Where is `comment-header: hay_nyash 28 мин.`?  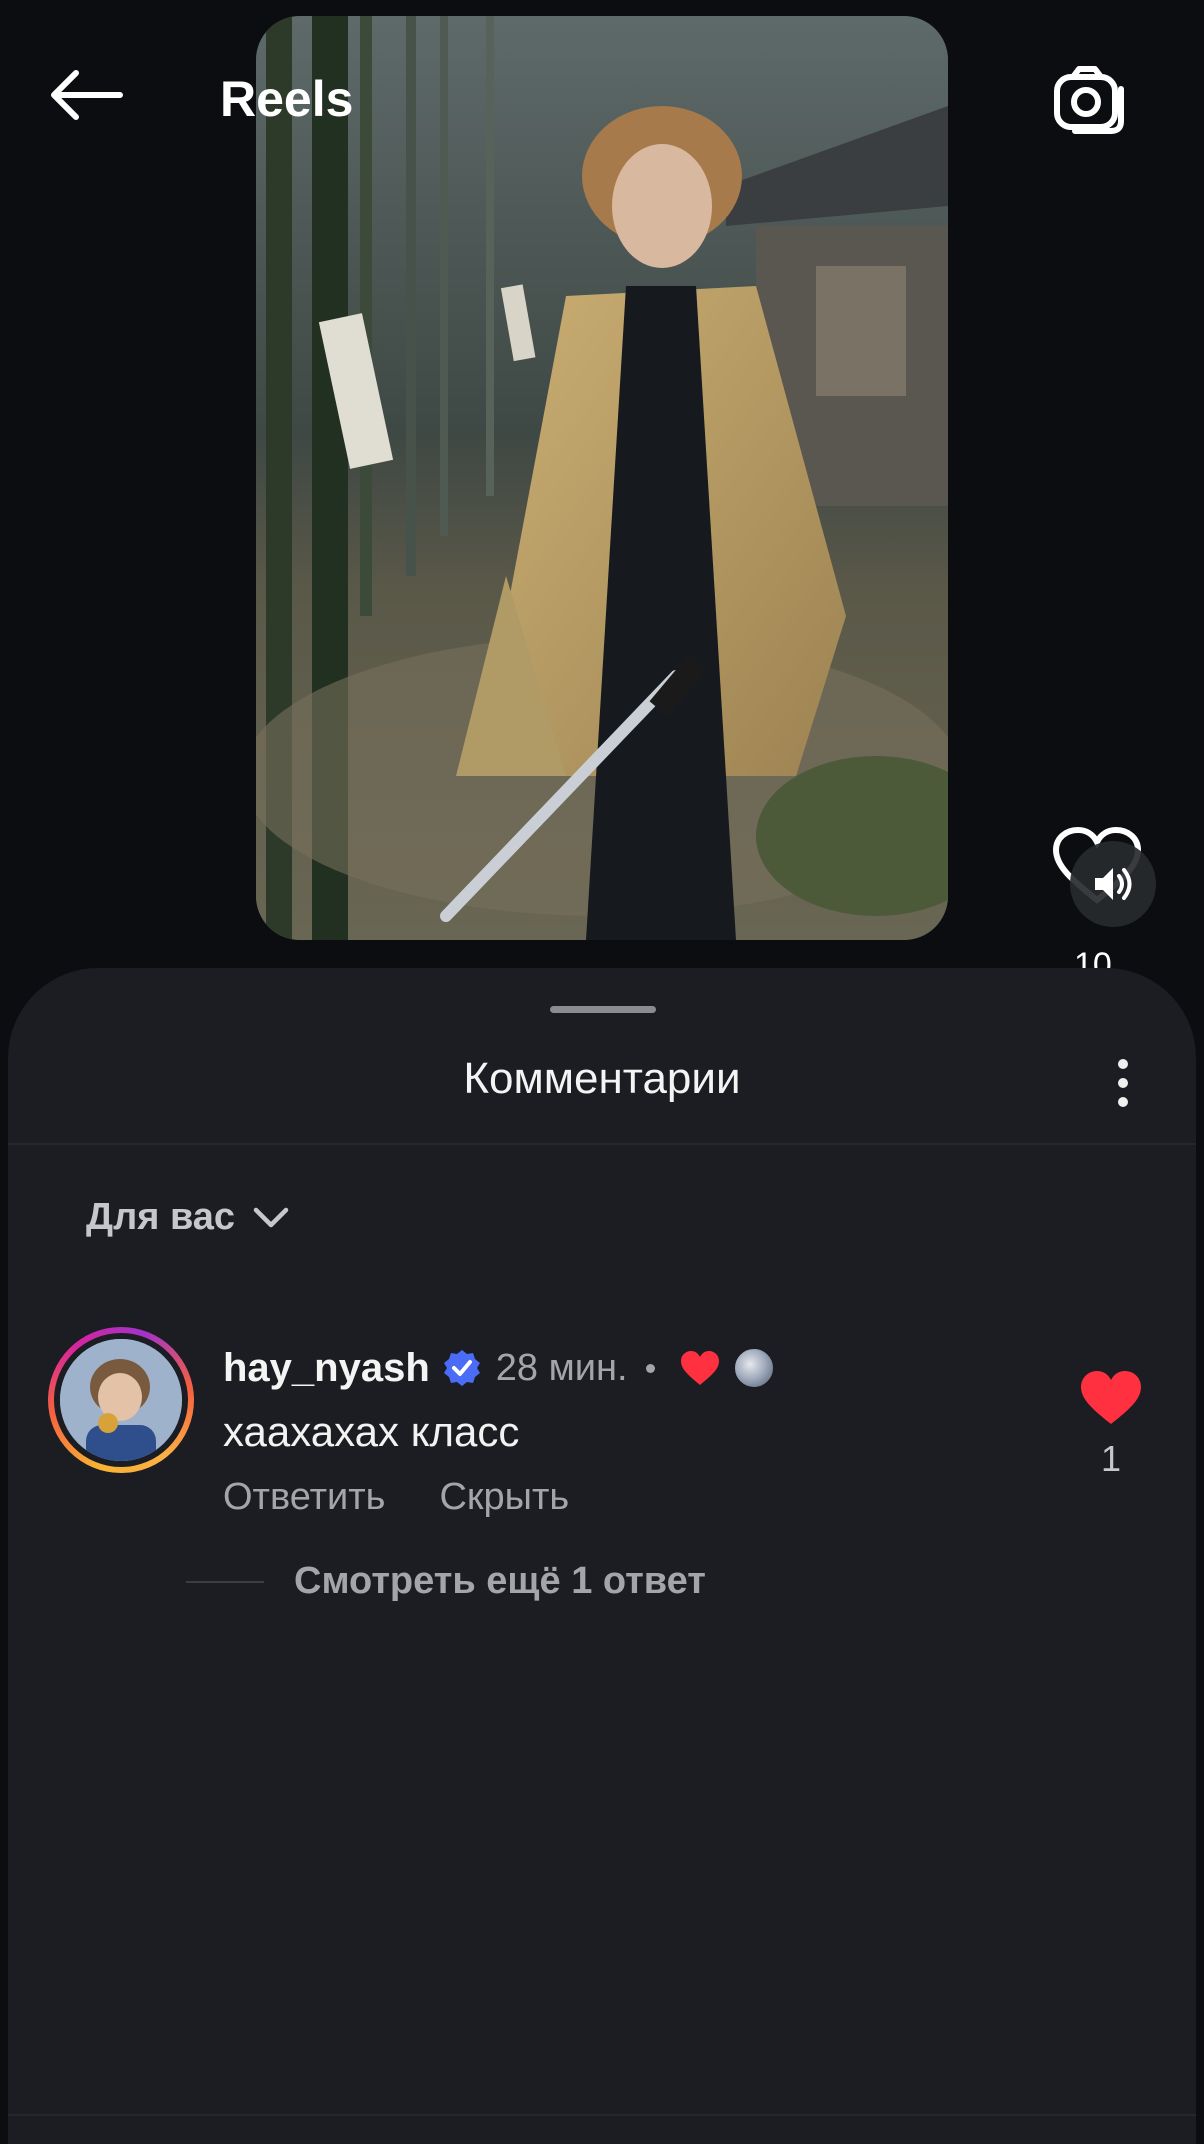 comment-header: hay_nyash 28 мин. is located at coordinates (499, 1368).